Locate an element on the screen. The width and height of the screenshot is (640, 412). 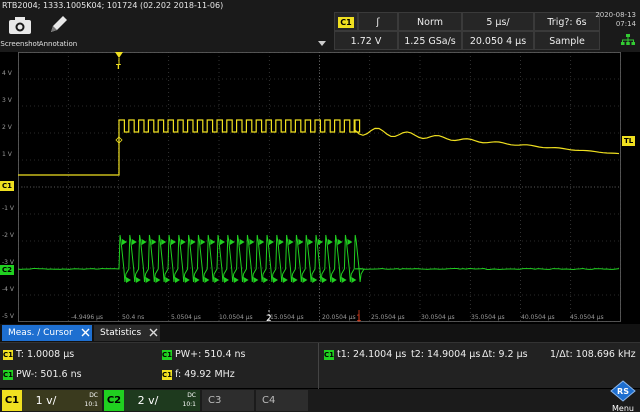
screenshot-button: Screenshot is located at coordinates (20, 31).